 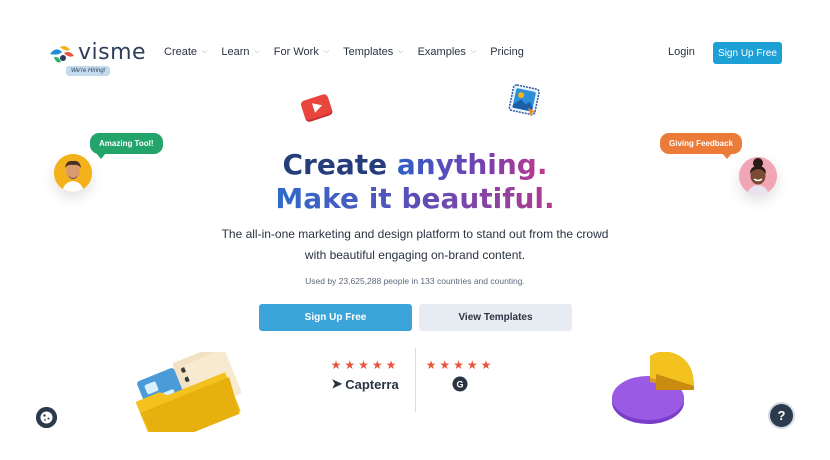 I want to click on video-play-icon, so click(x=317, y=108).